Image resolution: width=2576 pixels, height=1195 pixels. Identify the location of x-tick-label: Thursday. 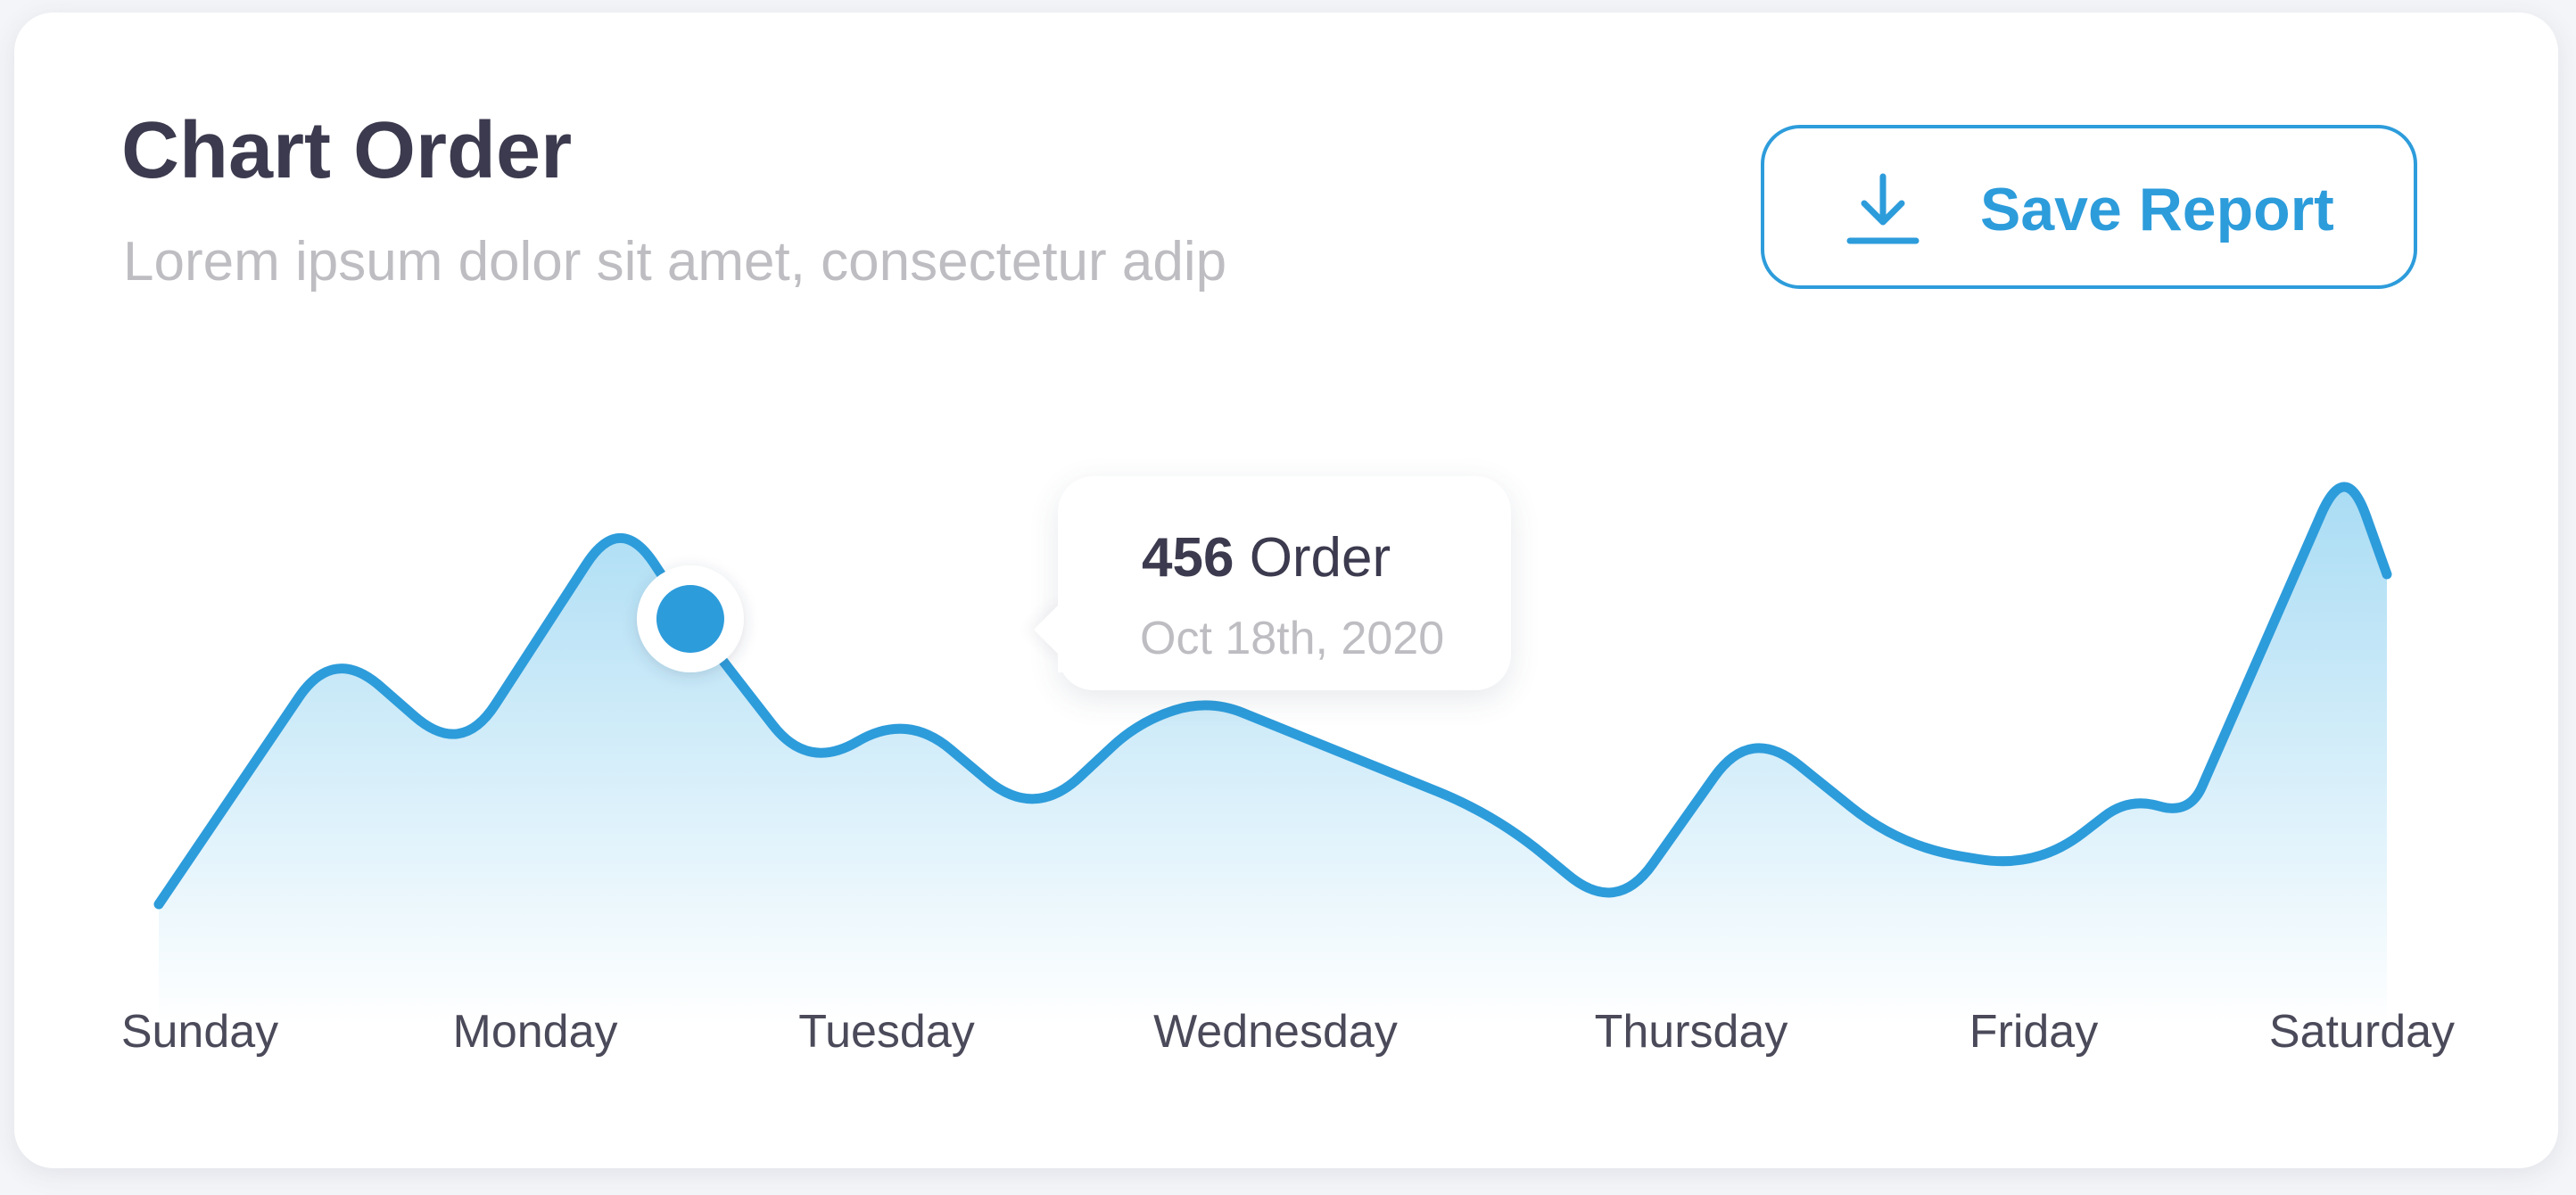
(1691, 1032).